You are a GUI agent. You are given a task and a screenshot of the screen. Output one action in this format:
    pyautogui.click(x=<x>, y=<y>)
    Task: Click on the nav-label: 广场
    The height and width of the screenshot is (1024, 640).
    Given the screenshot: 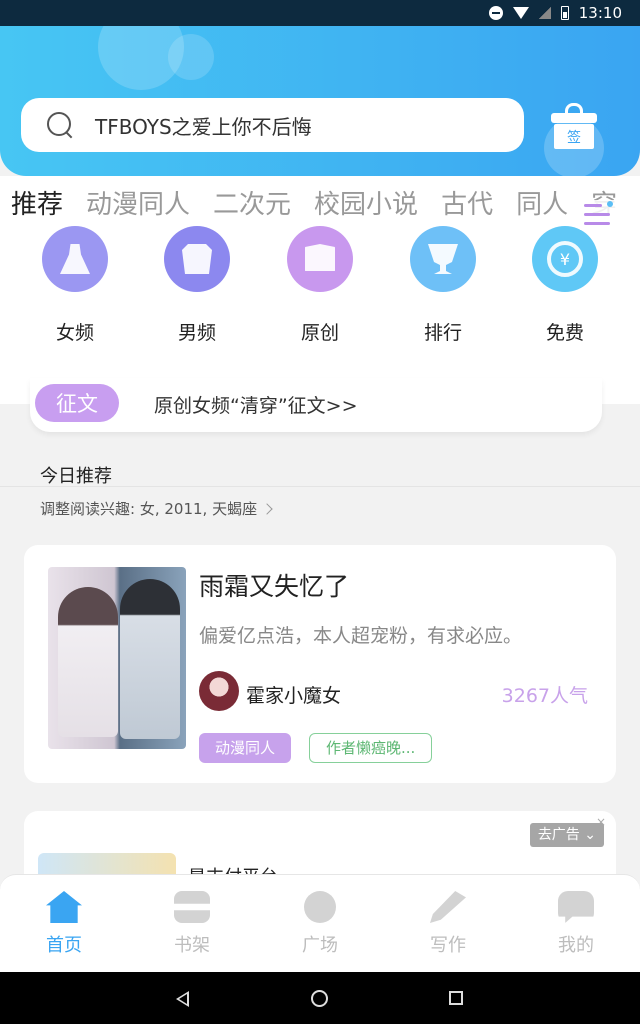 What is the action you would take?
    pyautogui.click(x=320, y=945)
    